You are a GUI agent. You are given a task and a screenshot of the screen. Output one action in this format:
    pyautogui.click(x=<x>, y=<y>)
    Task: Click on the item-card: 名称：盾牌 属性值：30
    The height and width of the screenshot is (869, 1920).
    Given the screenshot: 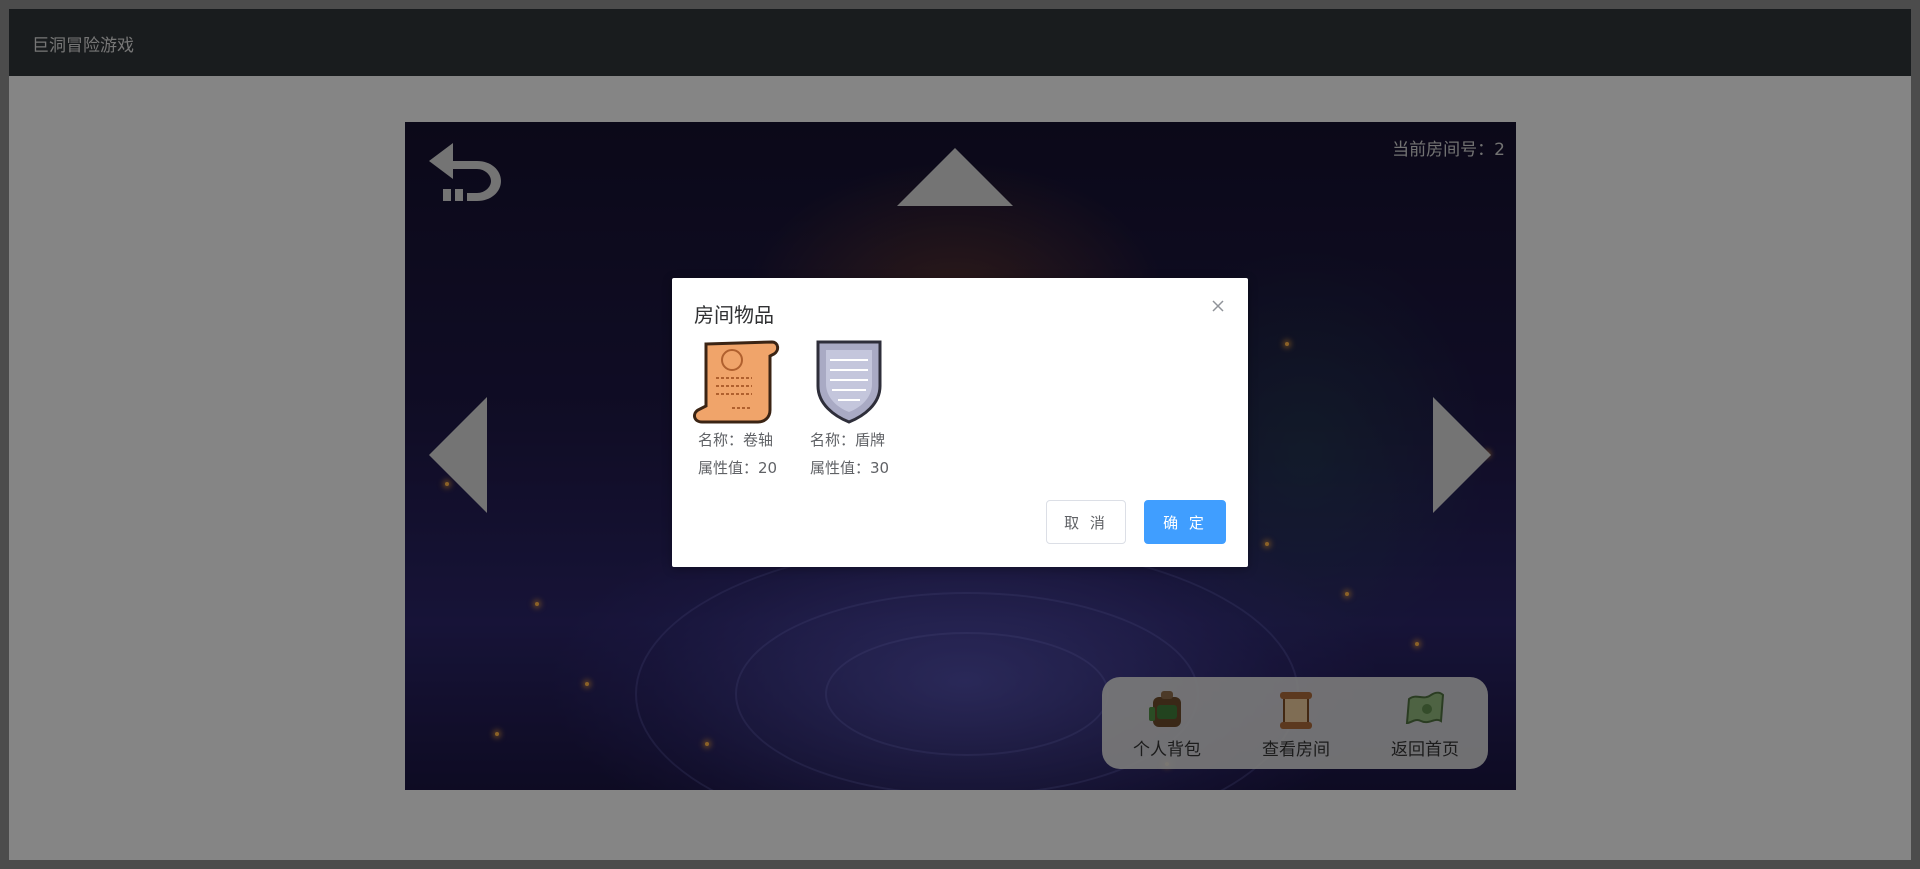 What is the action you would take?
    pyautogui.click(x=859, y=409)
    